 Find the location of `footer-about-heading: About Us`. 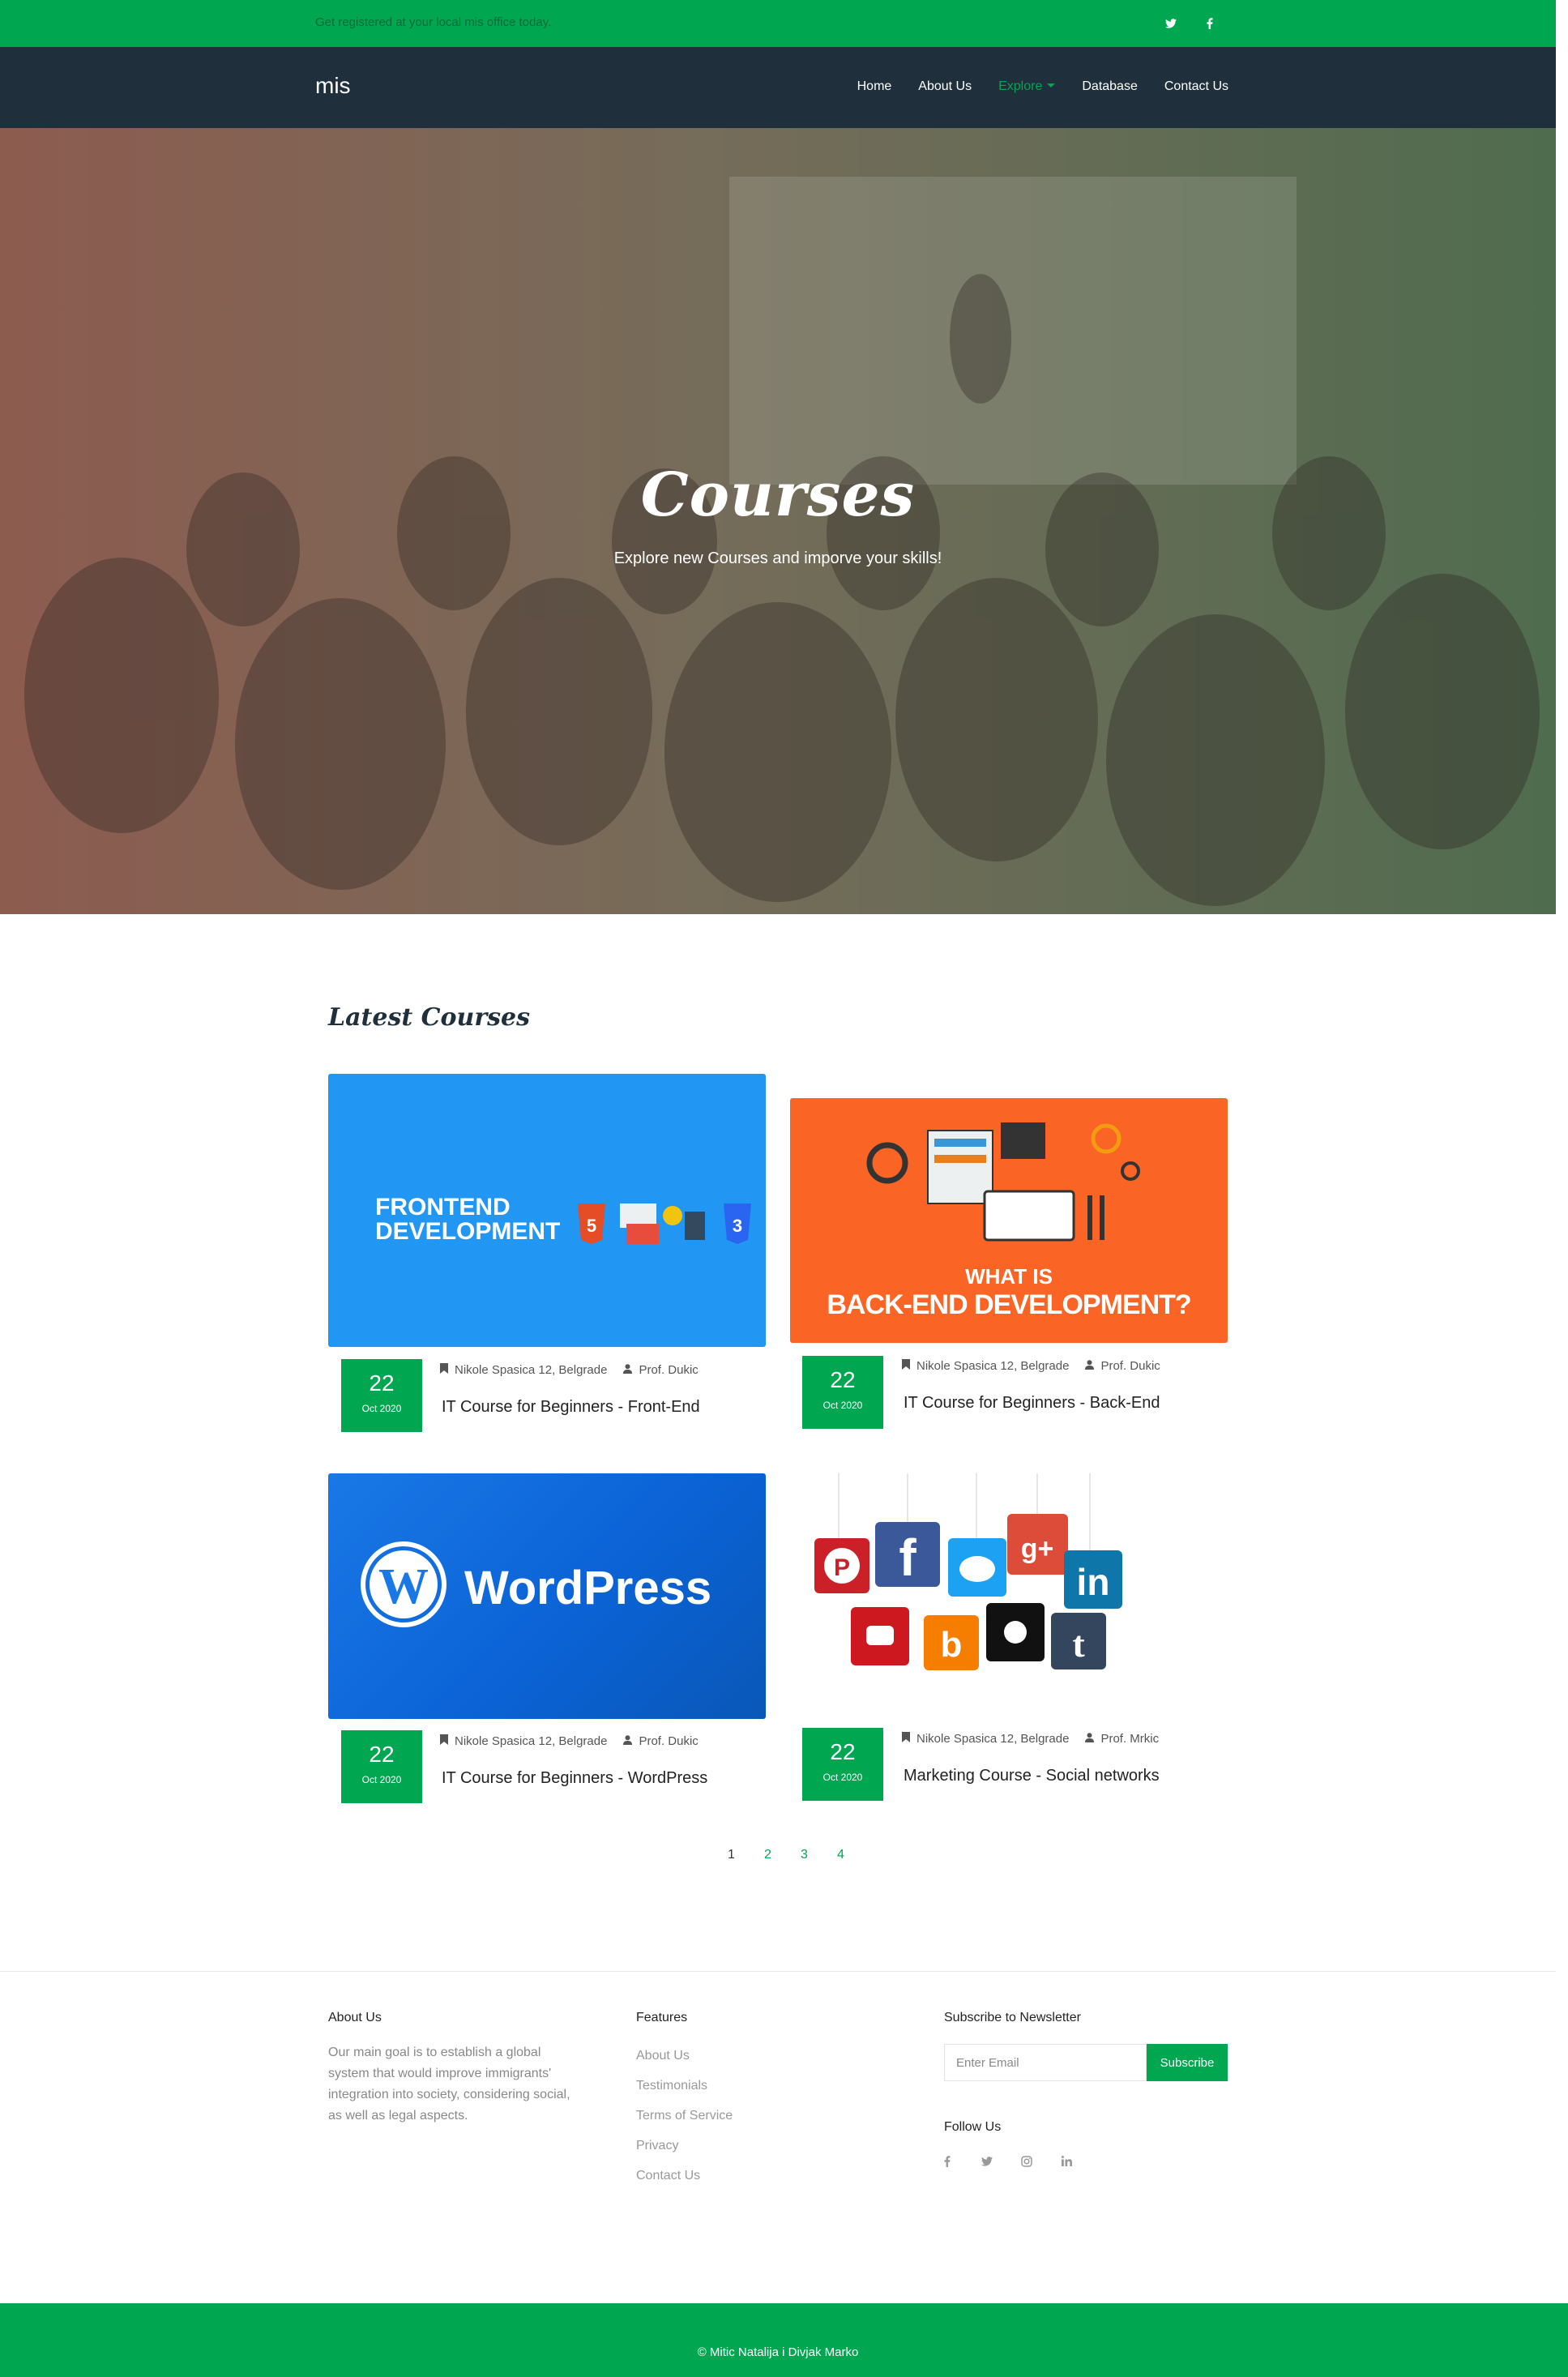

footer-about-heading: About Us is located at coordinates (355, 2017).